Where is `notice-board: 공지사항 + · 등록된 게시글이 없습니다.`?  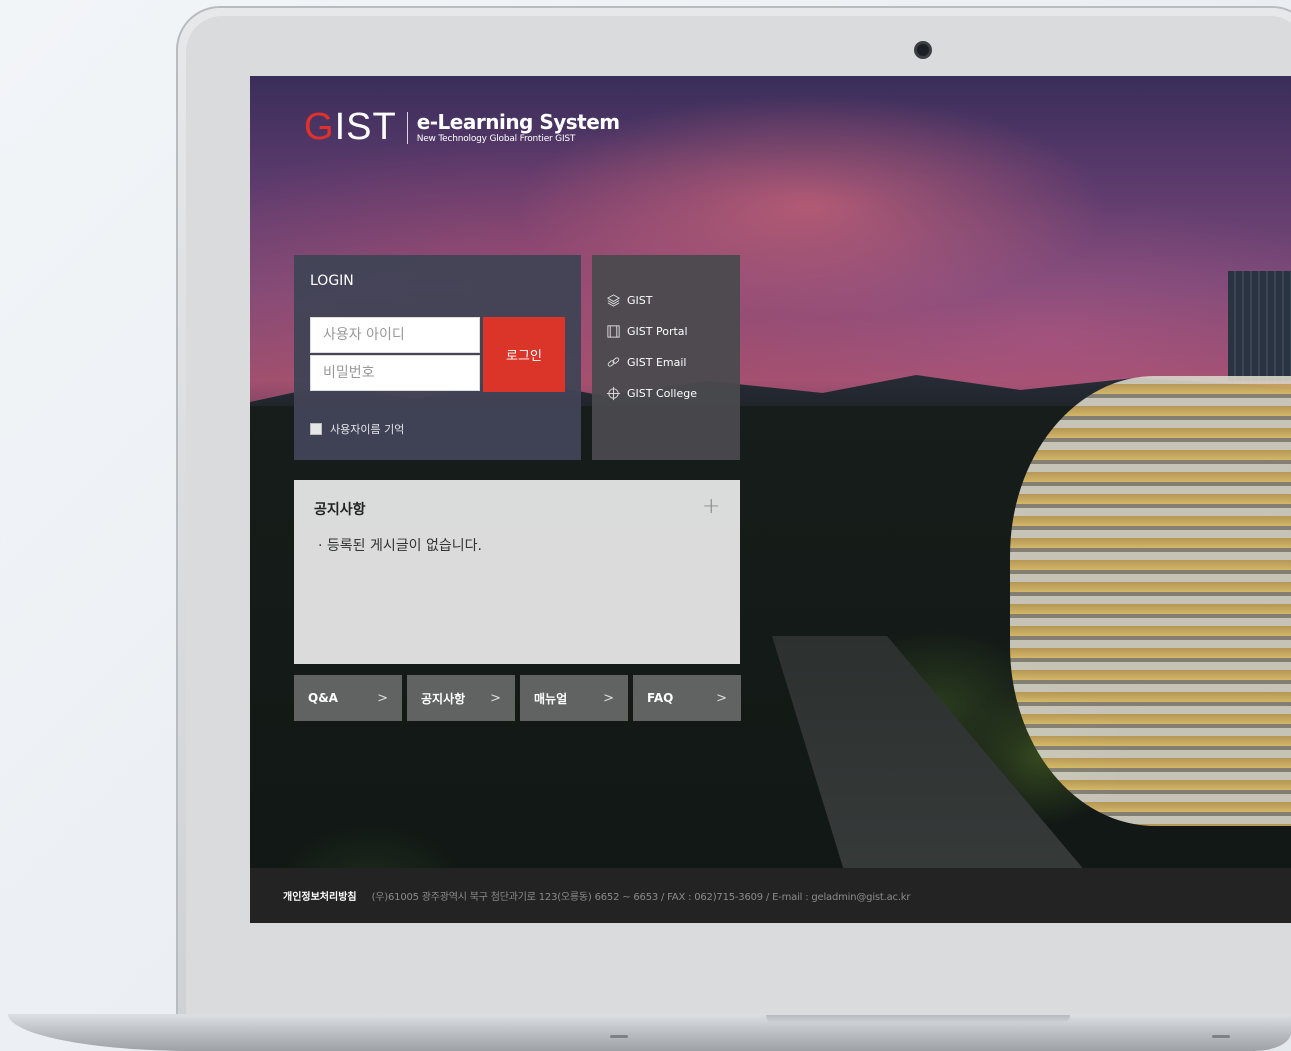 notice-board: 공지사항 + · 등록된 게시글이 없습니다. is located at coordinates (517, 572).